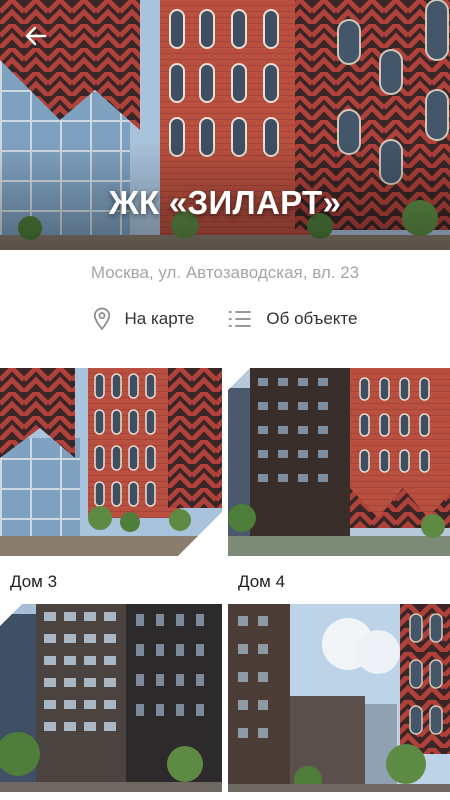 Image resolution: width=450 pixels, height=800 pixels. What do you see at coordinates (225, 202) in the screenshot?
I see `complex-title: ЖК «ЗИЛАРТ»` at bounding box center [225, 202].